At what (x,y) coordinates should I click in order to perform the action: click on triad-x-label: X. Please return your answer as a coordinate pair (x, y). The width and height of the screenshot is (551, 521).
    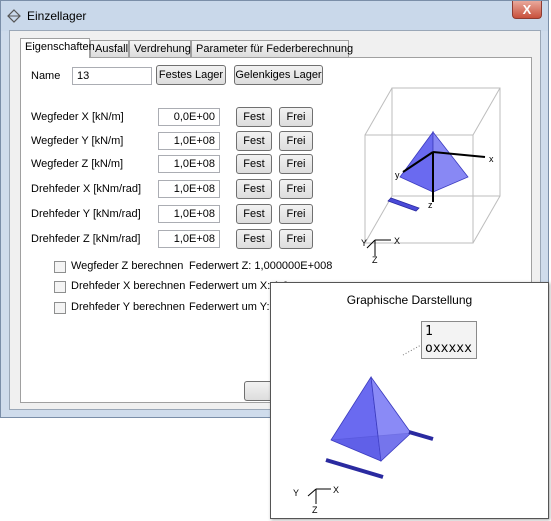
    Looking at the image, I should click on (397, 241).